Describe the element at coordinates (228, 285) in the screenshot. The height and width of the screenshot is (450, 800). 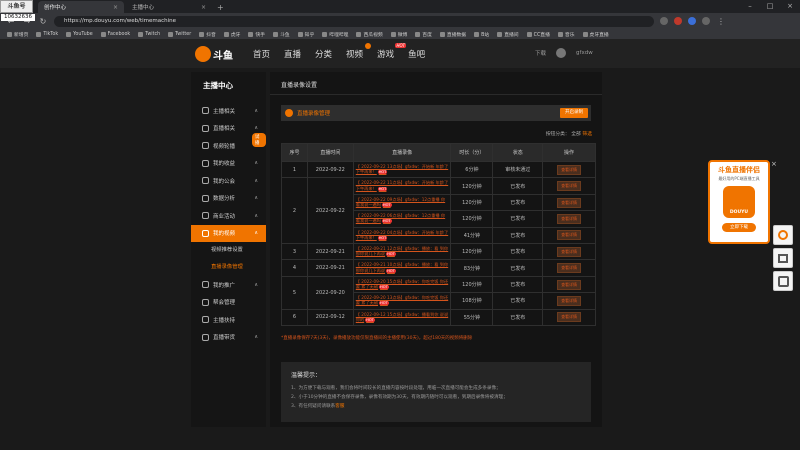
I see `sidebar-item-promotion: 我的推广 ∧` at that location.